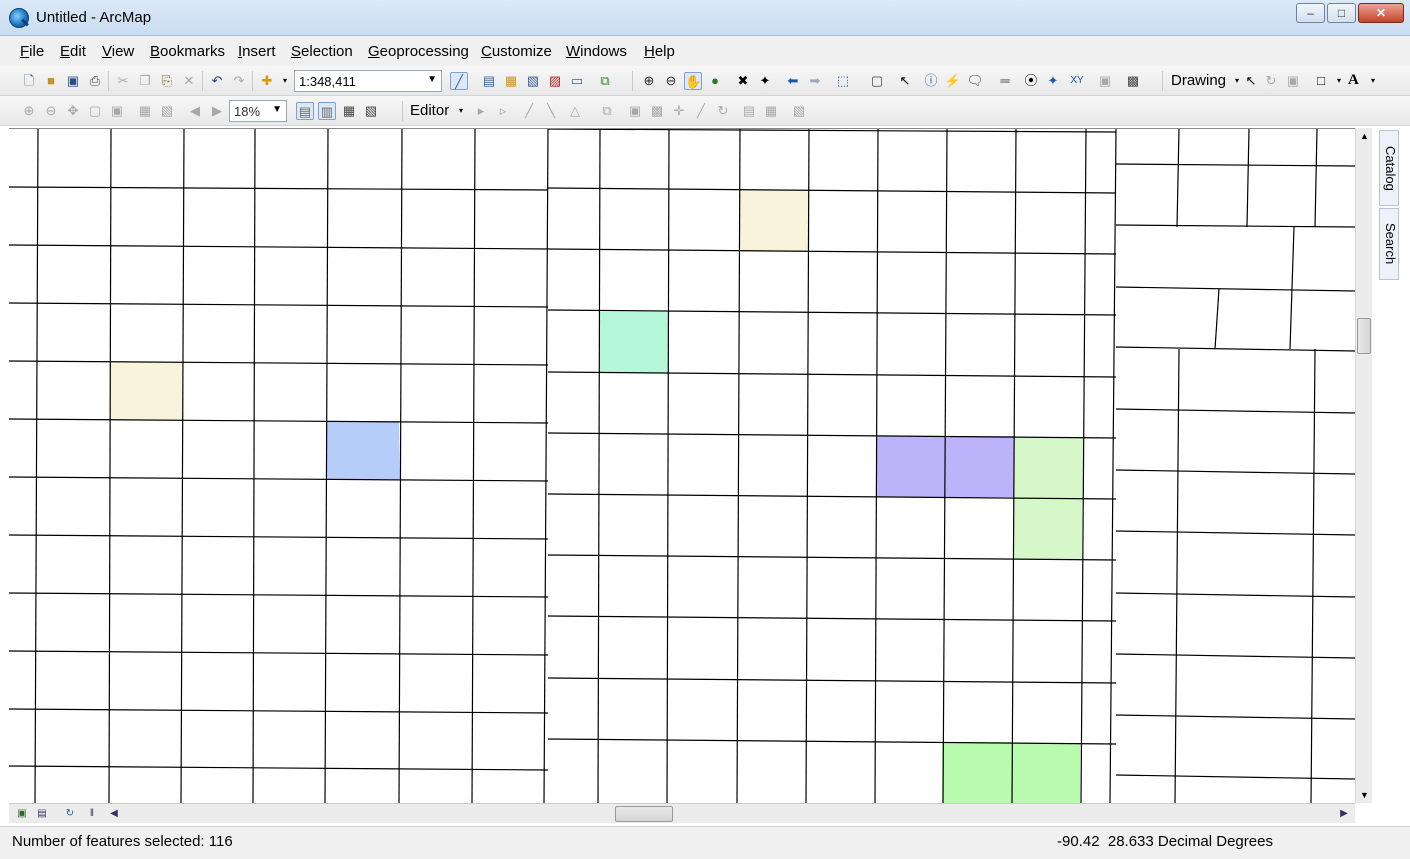 This screenshot has height=859, width=1410. I want to click on zoom-whole-page-icon: ▢, so click(95, 111).